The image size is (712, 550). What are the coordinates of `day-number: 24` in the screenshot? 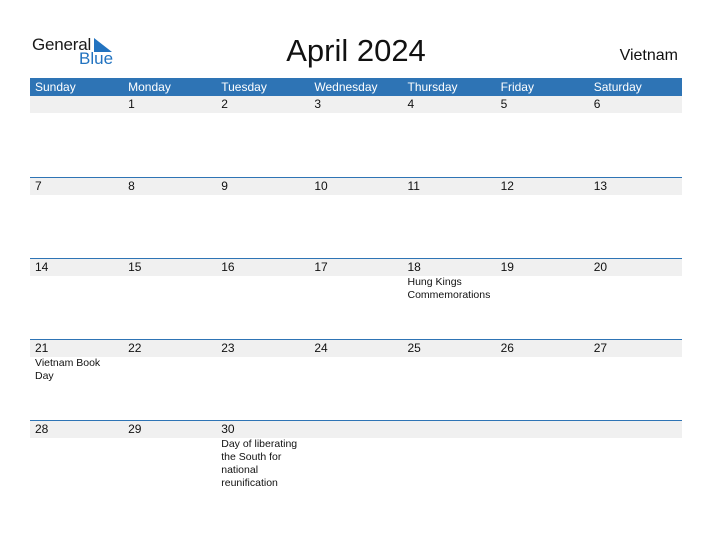 It's located at (321, 348).